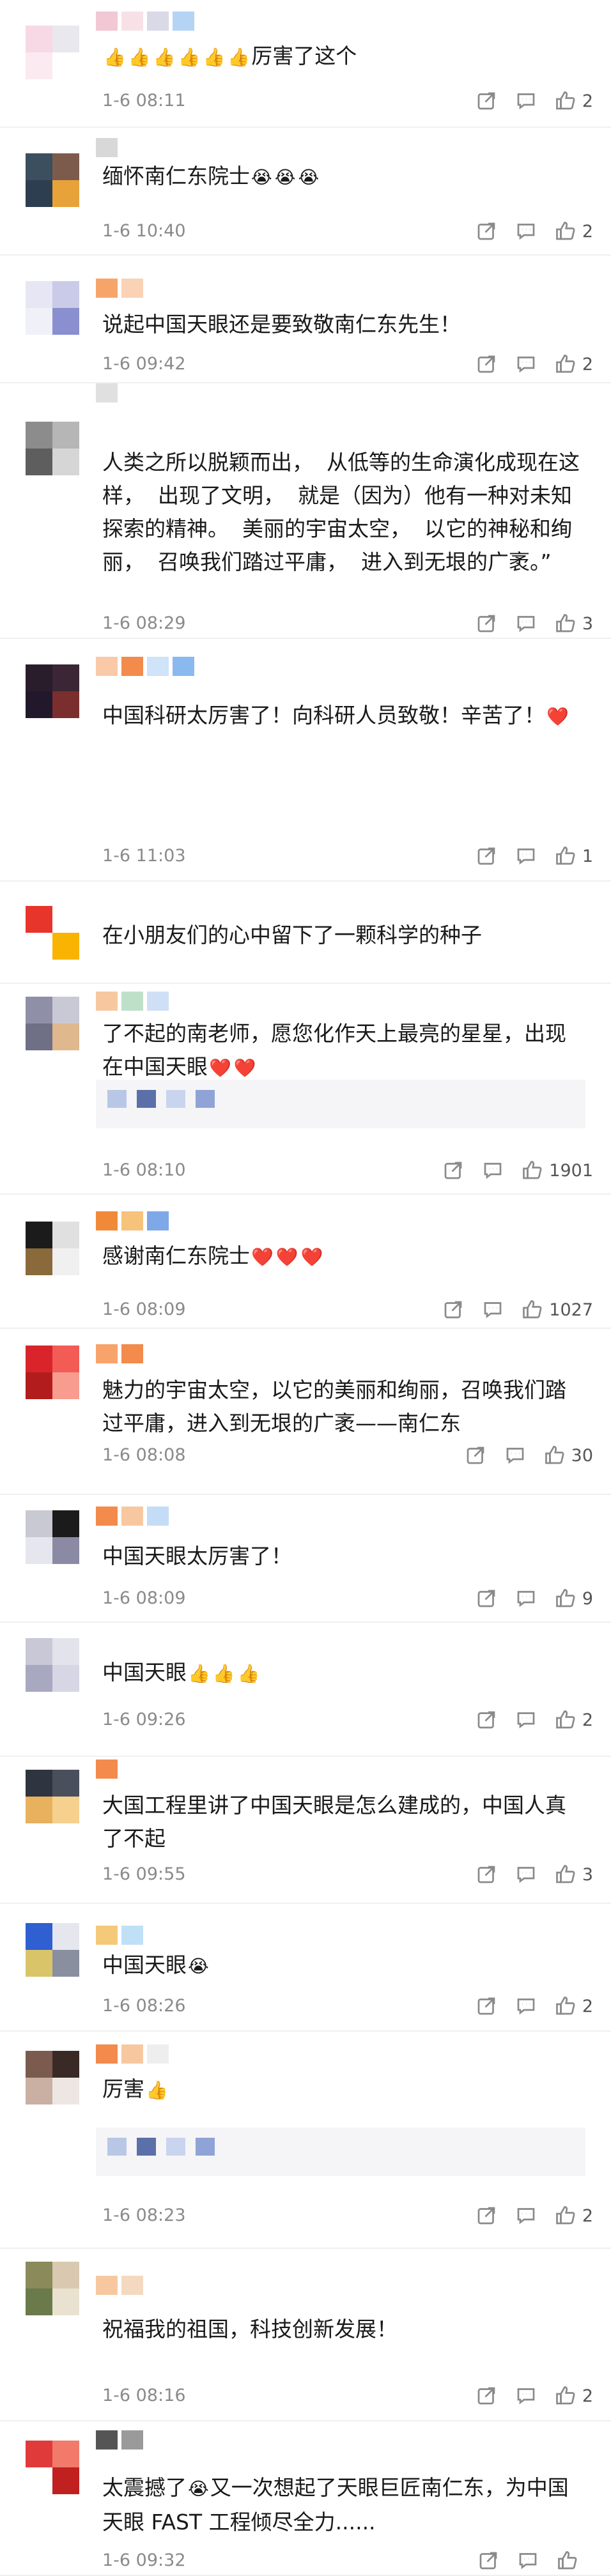 Image resolution: width=611 pixels, height=2576 pixels. I want to click on comment-actions: 30, so click(520, 1455).